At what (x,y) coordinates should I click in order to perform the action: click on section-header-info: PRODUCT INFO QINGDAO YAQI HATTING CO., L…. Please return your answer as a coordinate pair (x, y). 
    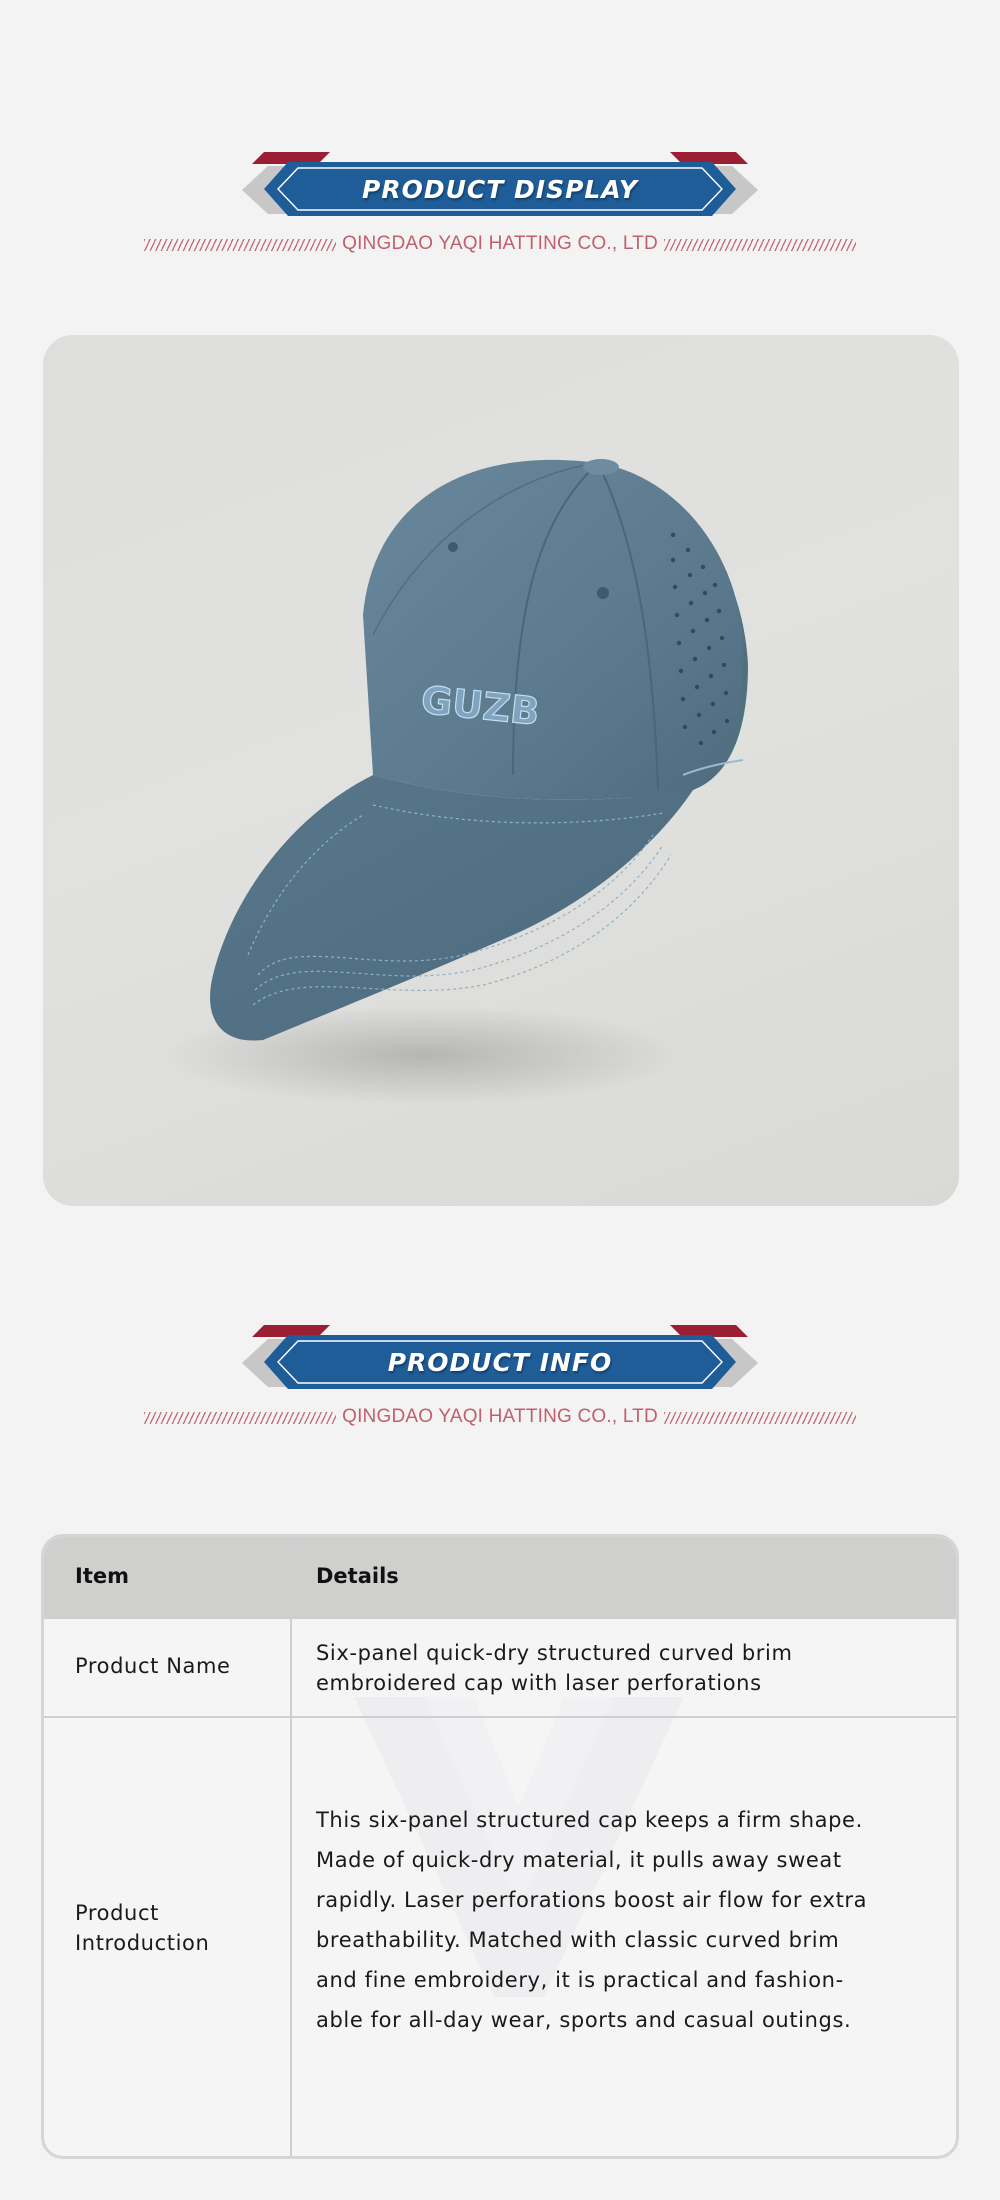
    Looking at the image, I should click on (500, 1385).